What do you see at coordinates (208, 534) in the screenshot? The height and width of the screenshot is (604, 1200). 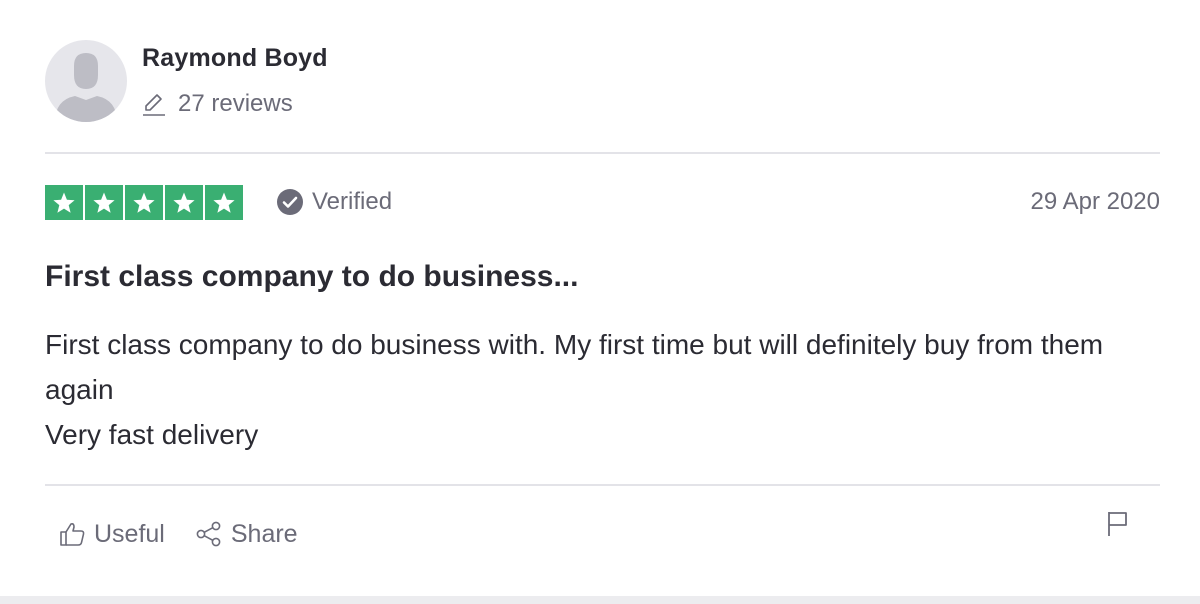 I see `share-icon` at bounding box center [208, 534].